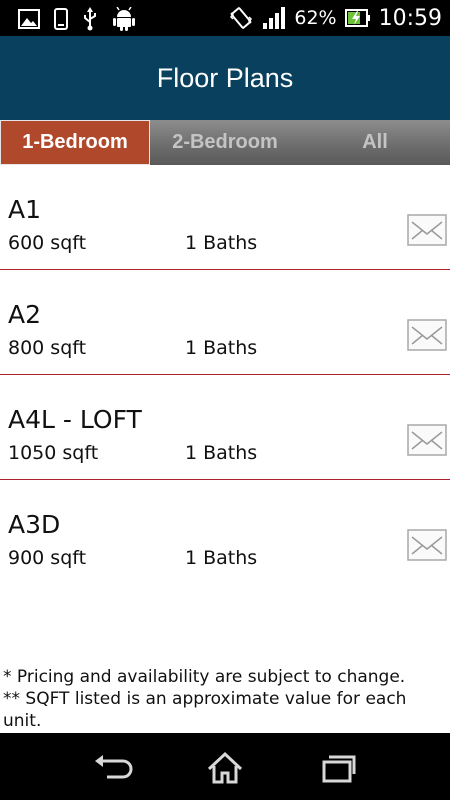 This screenshot has height=800, width=450. Describe the element at coordinates (90, 19) in the screenshot. I see `usb-icon` at that location.